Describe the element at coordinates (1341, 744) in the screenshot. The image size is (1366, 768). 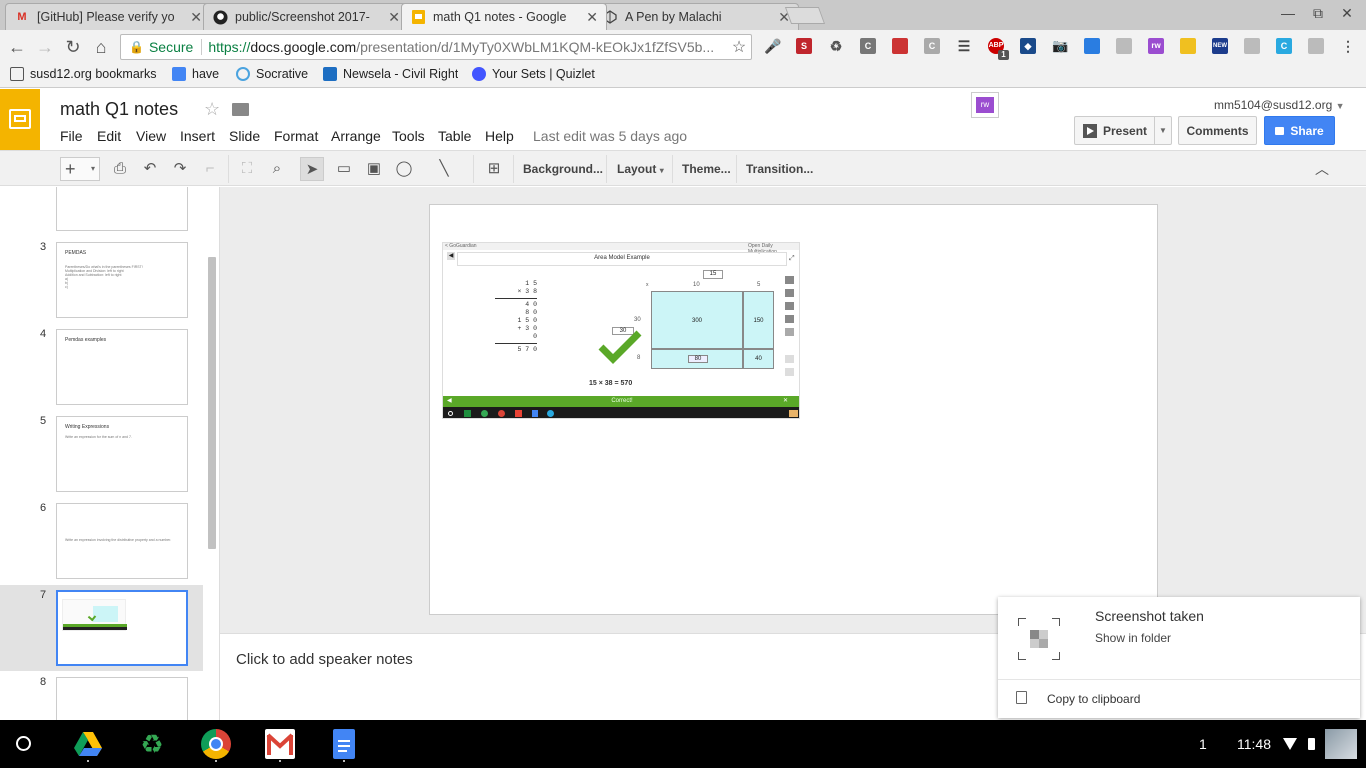
I see `avatar` at that location.